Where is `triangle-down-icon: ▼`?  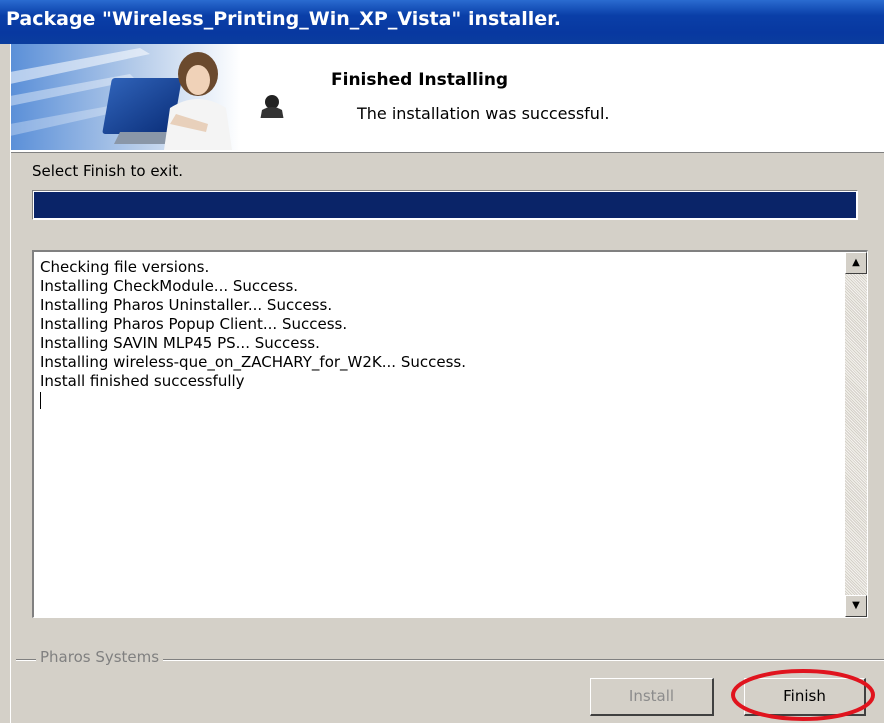 triangle-down-icon: ▼ is located at coordinates (856, 605).